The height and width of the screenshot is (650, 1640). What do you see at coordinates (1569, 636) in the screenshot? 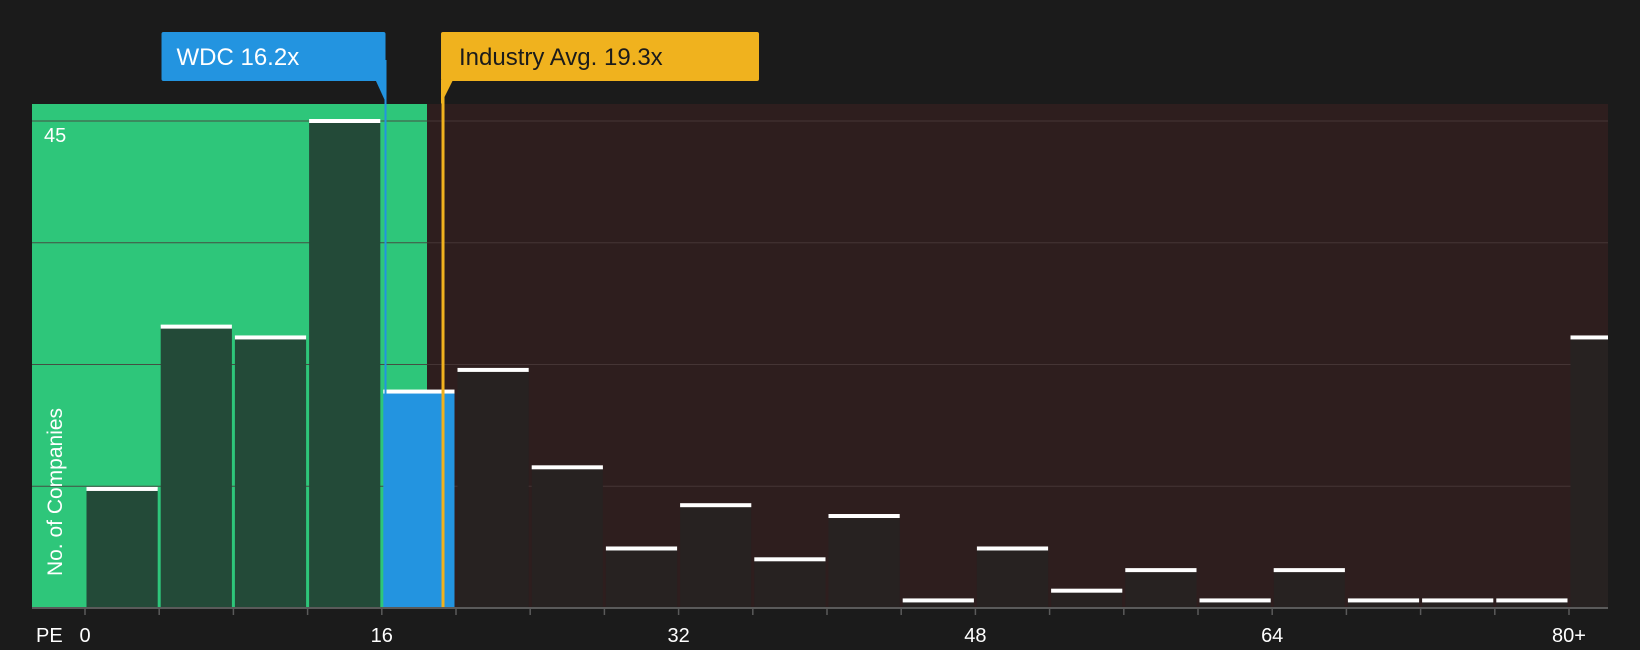
I see `x-tick-label: 80+` at bounding box center [1569, 636].